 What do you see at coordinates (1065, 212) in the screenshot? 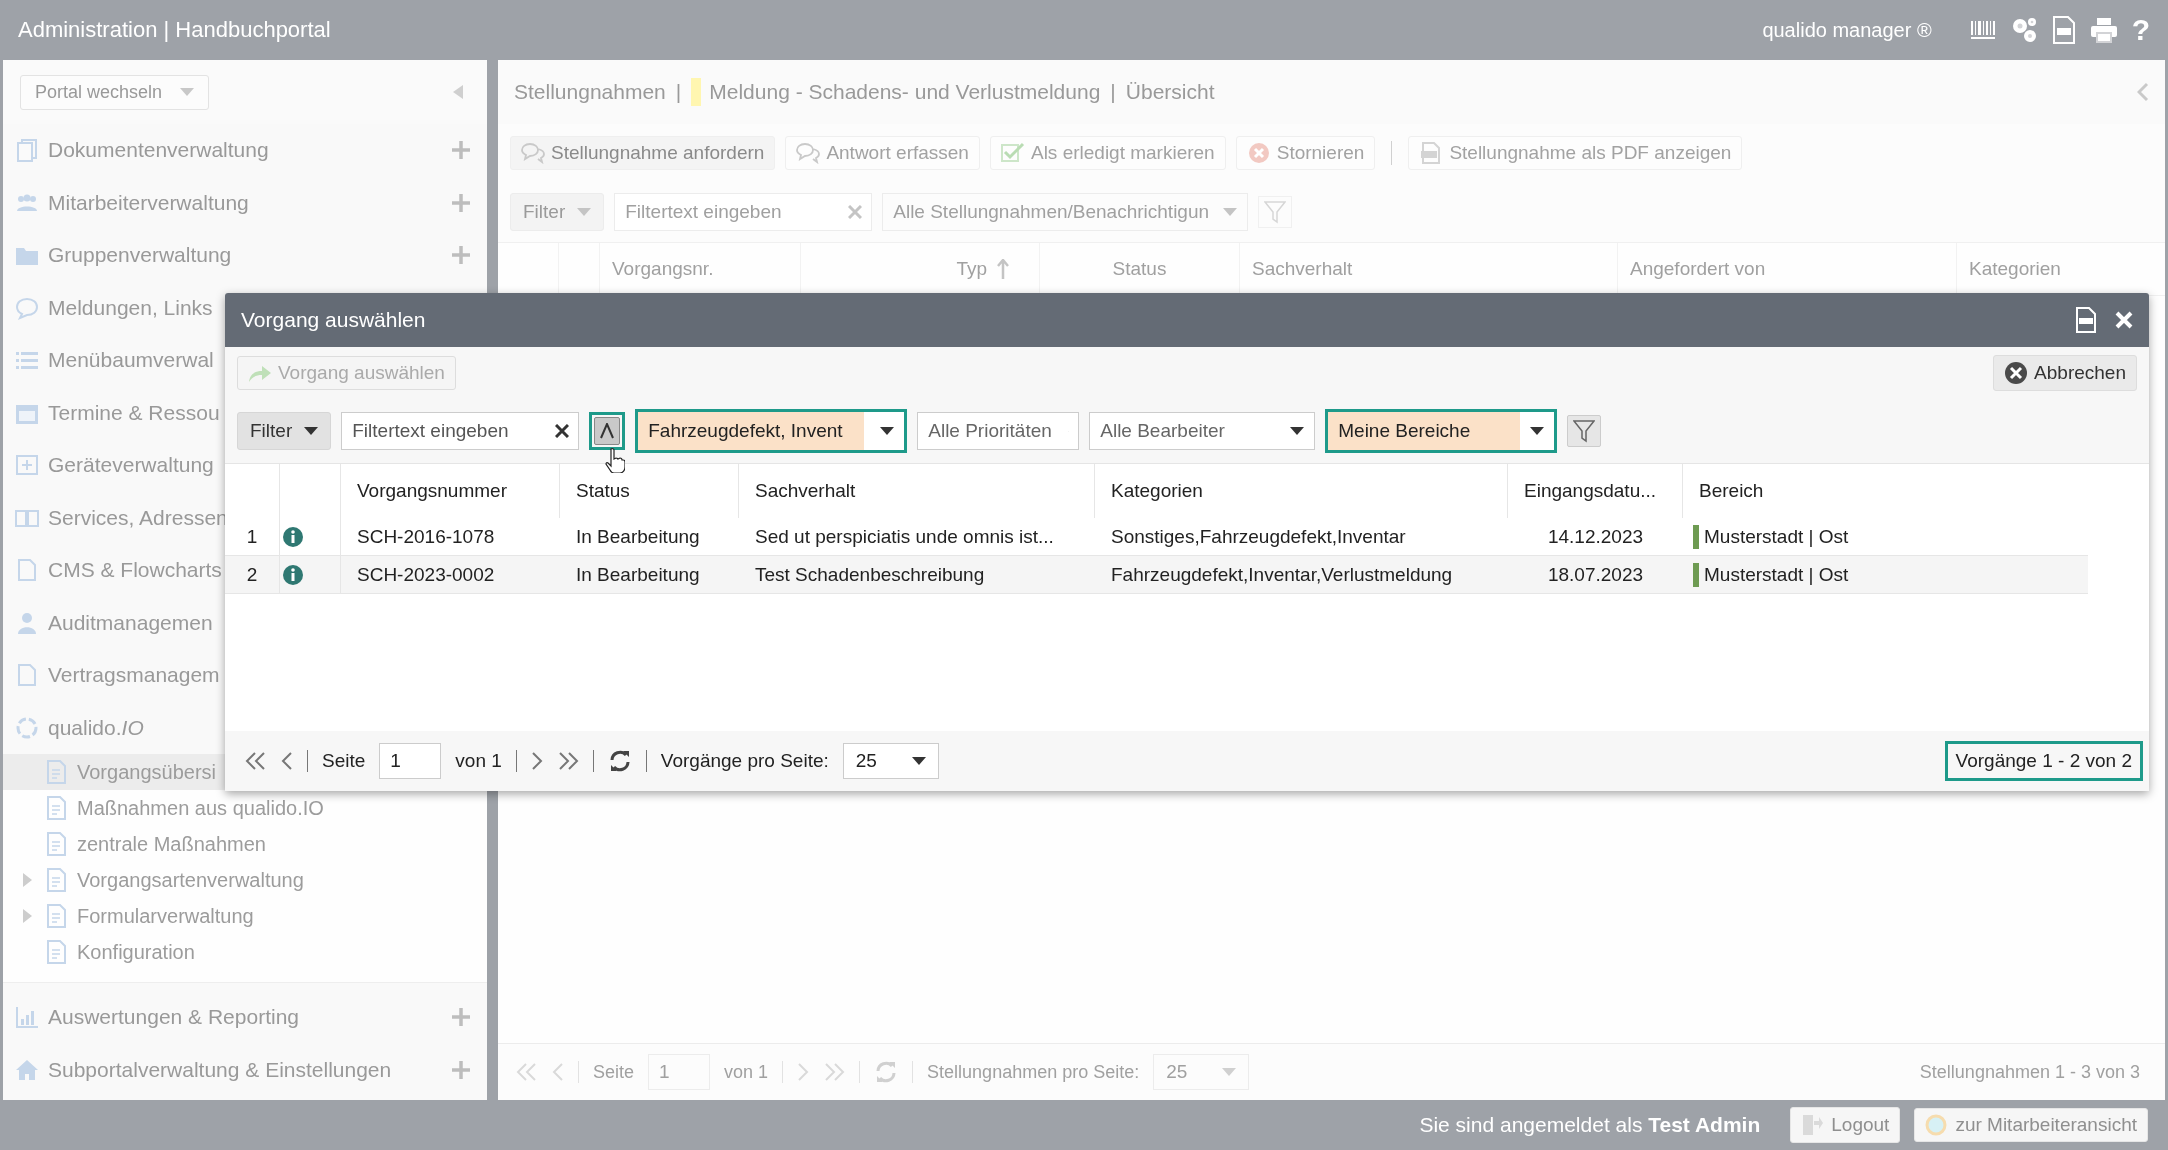
I see `type-select: Alle Stellungnahmen/Benachrichtigun` at bounding box center [1065, 212].